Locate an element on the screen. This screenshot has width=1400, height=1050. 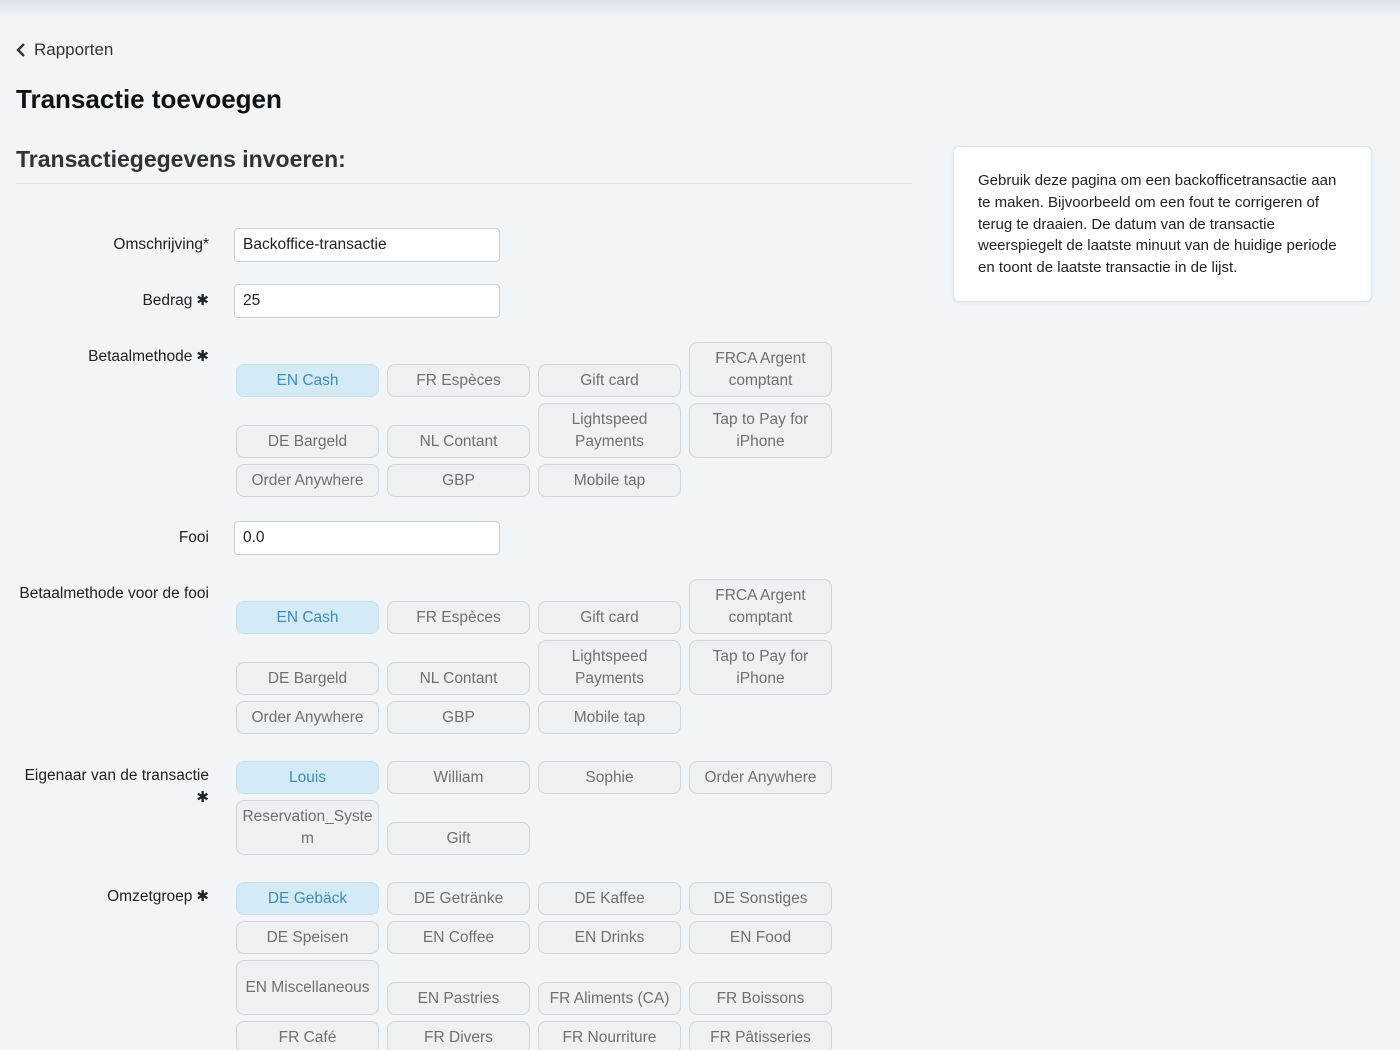
payment-method-chip: DE Bargeld is located at coordinates (307, 441).